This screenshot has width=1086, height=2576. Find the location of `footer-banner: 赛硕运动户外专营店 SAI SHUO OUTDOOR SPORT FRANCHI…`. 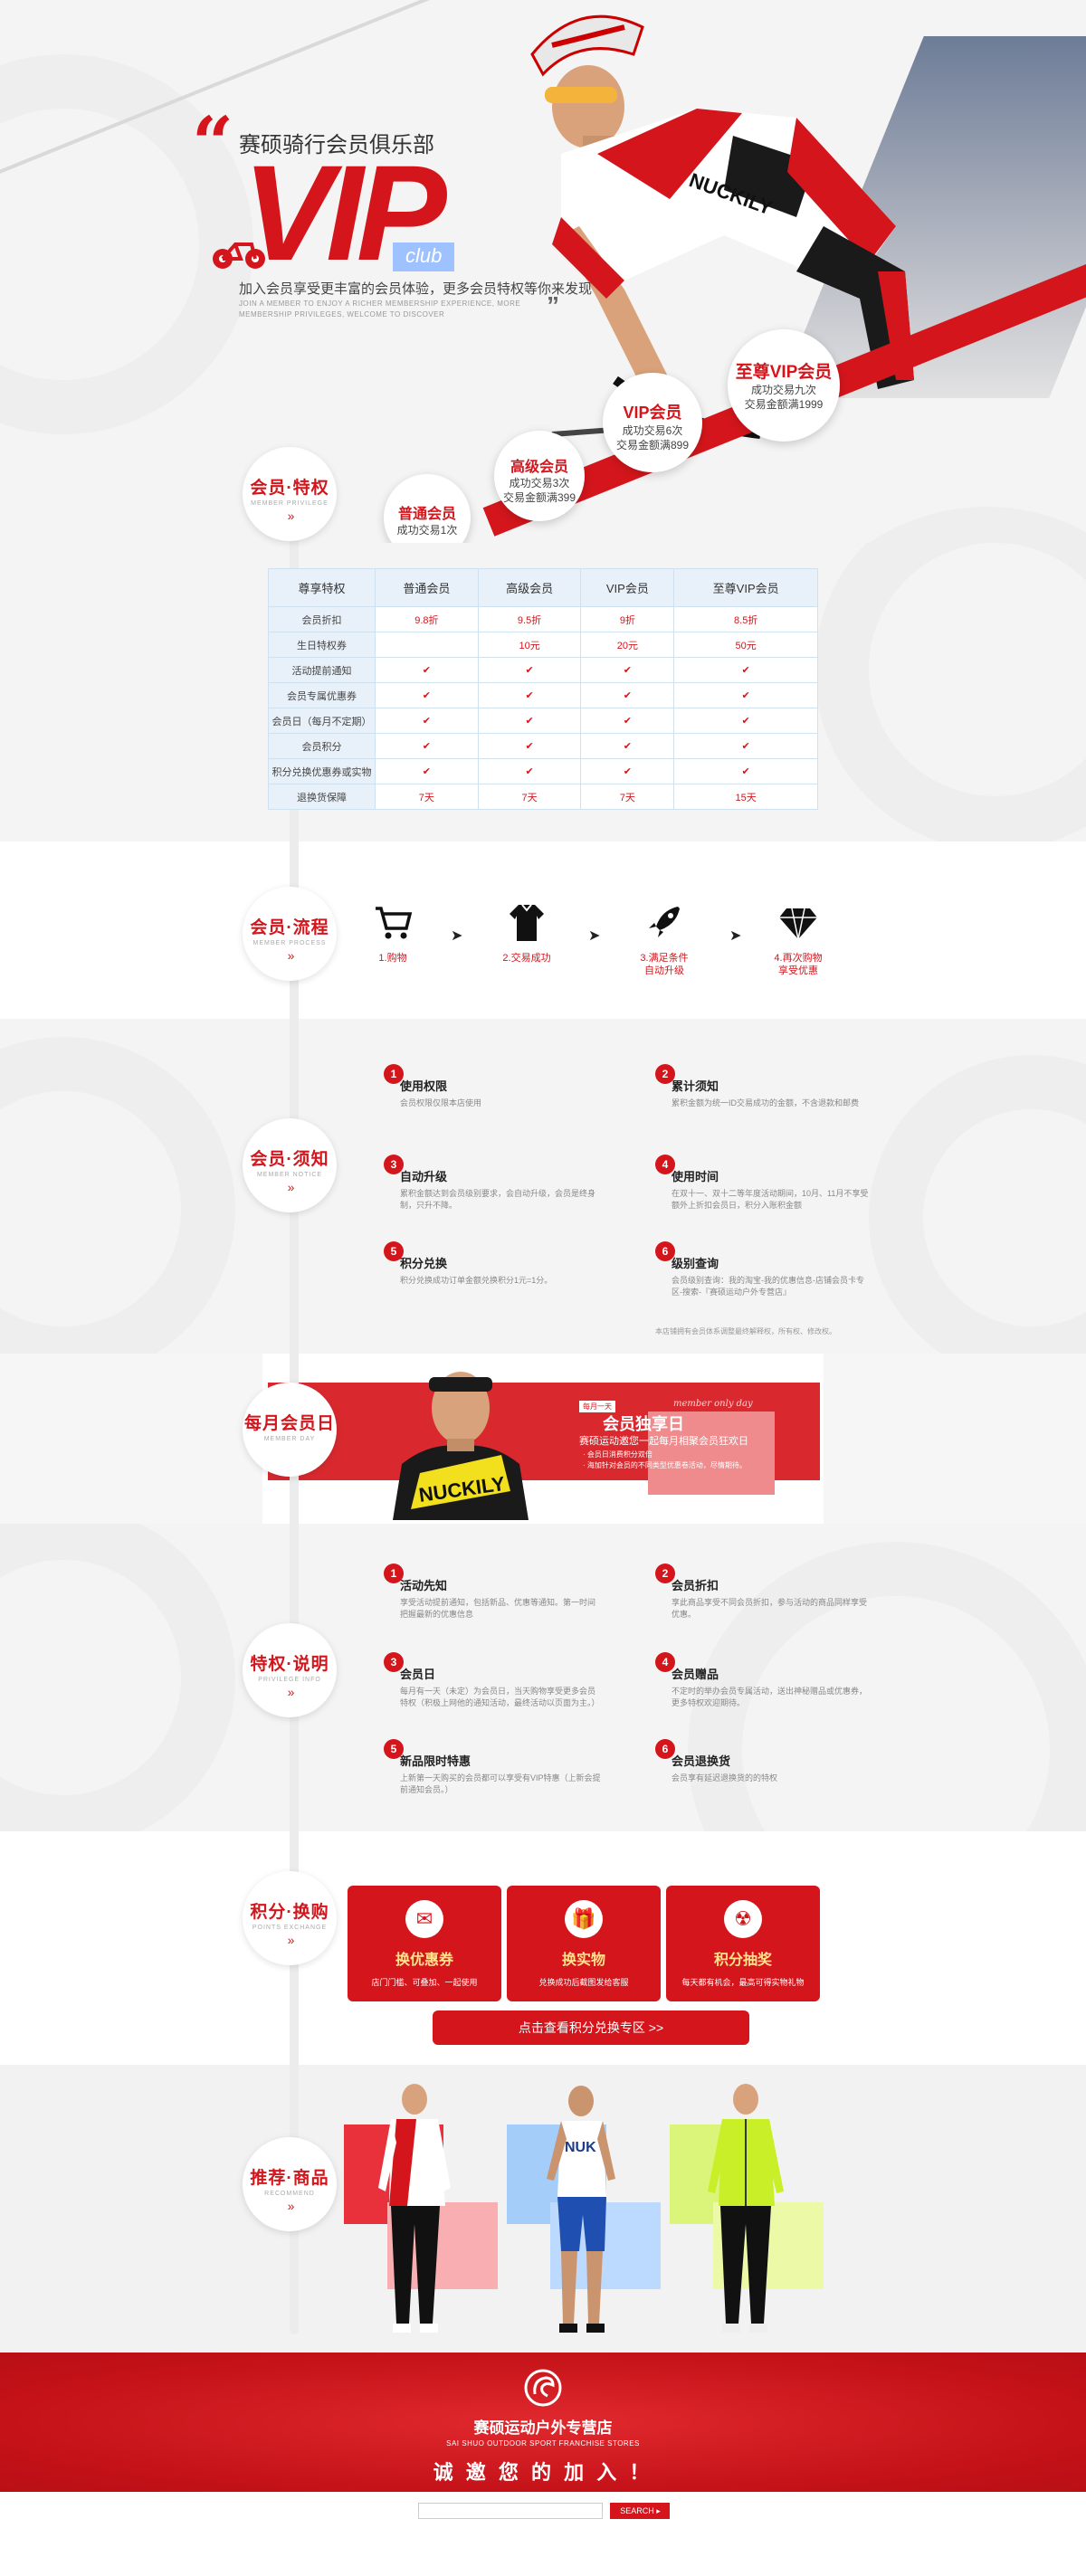

footer-banner: 赛硕运动户外专营店 SAI SHUO OUTDOOR SPORT FRANCHI… is located at coordinates (543, 2422).